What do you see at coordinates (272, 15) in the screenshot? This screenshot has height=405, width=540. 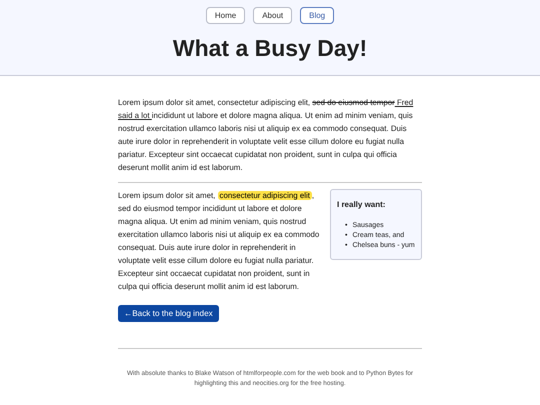 I see `nav-button: About` at bounding box center [272, 15].